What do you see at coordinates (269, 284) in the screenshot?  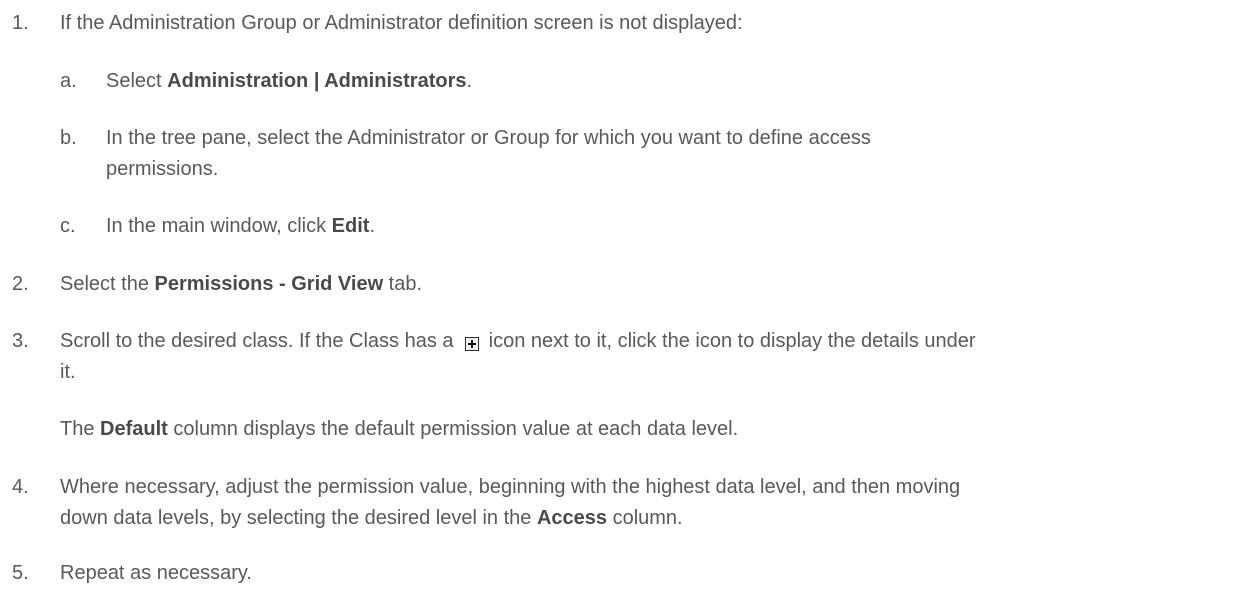 I see `tab-name: Permissions - Grid View` at bounding box center [269, 284].